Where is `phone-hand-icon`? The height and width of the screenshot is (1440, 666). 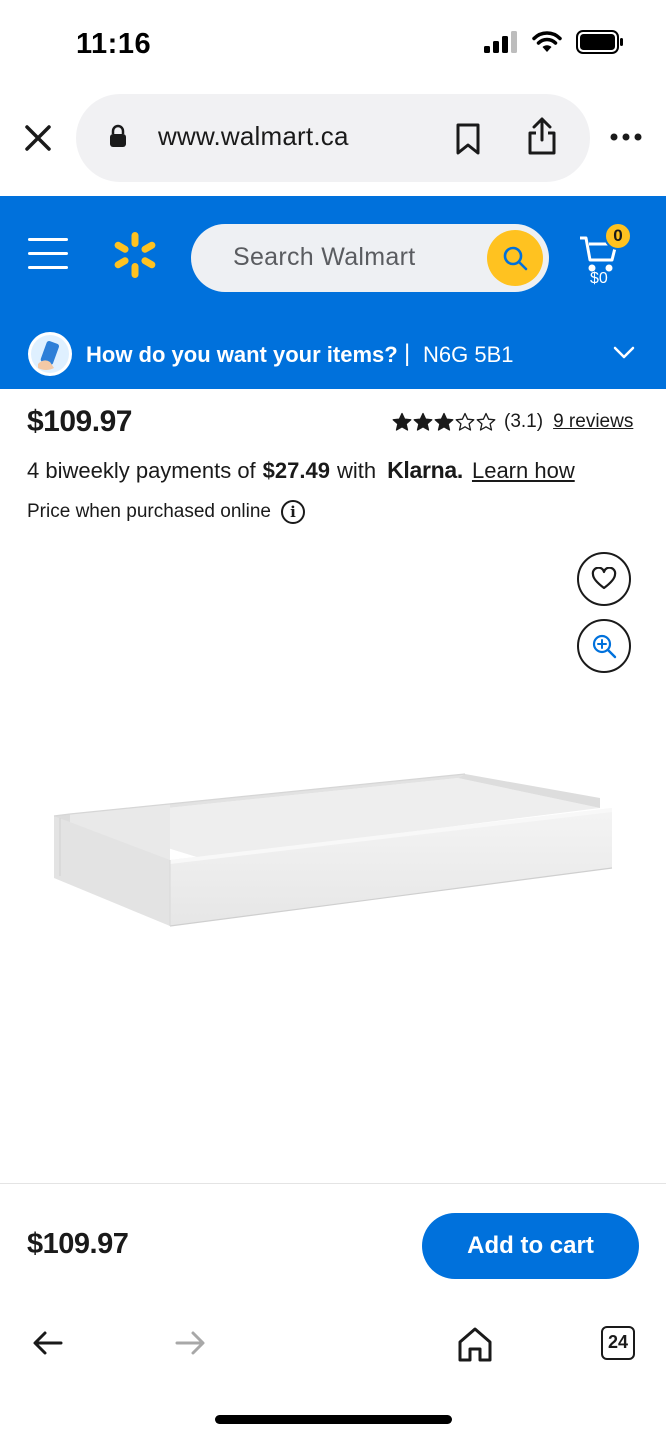
phone-hand-icon is located at coordinates (50, 354).